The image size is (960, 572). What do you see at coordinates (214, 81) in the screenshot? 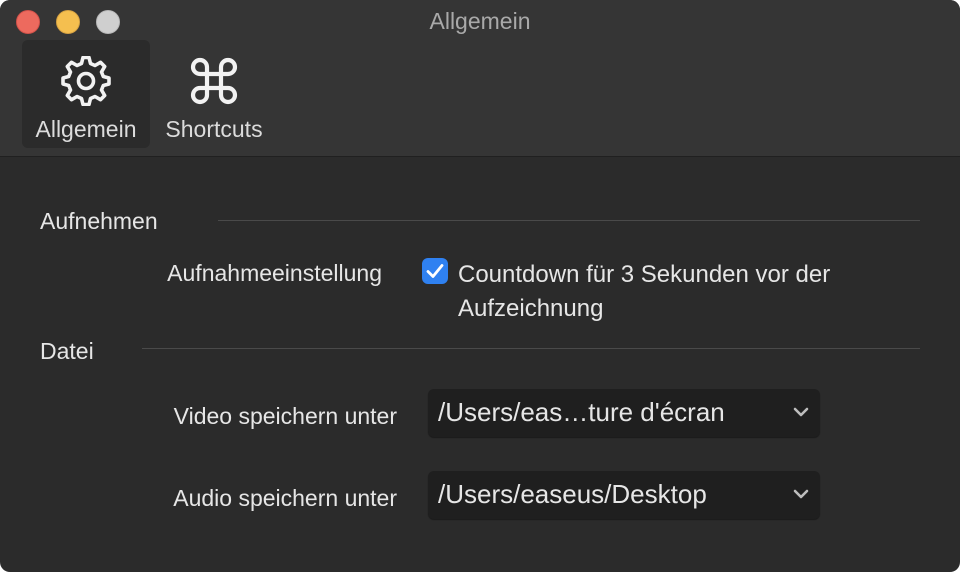
I see `command-icon` at bounding box center [214, 81].